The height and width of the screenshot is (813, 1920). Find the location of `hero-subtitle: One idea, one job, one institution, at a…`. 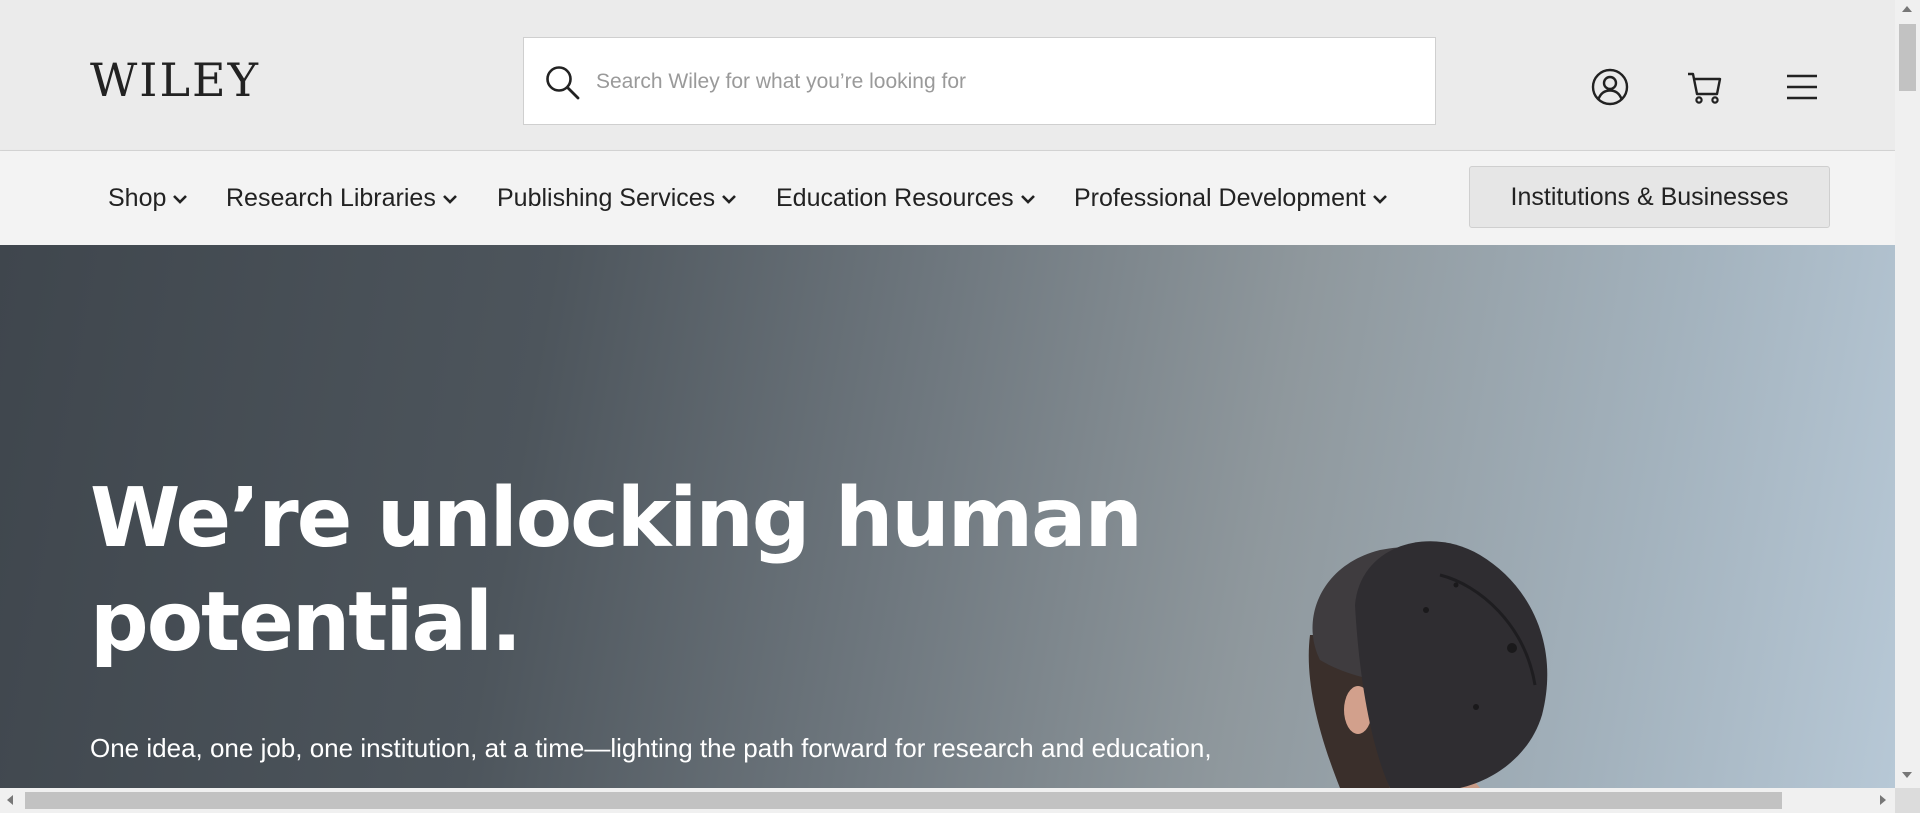

hero-subtitle: One idea, one job, one institution, at a… is located at coordinates (651, 748).